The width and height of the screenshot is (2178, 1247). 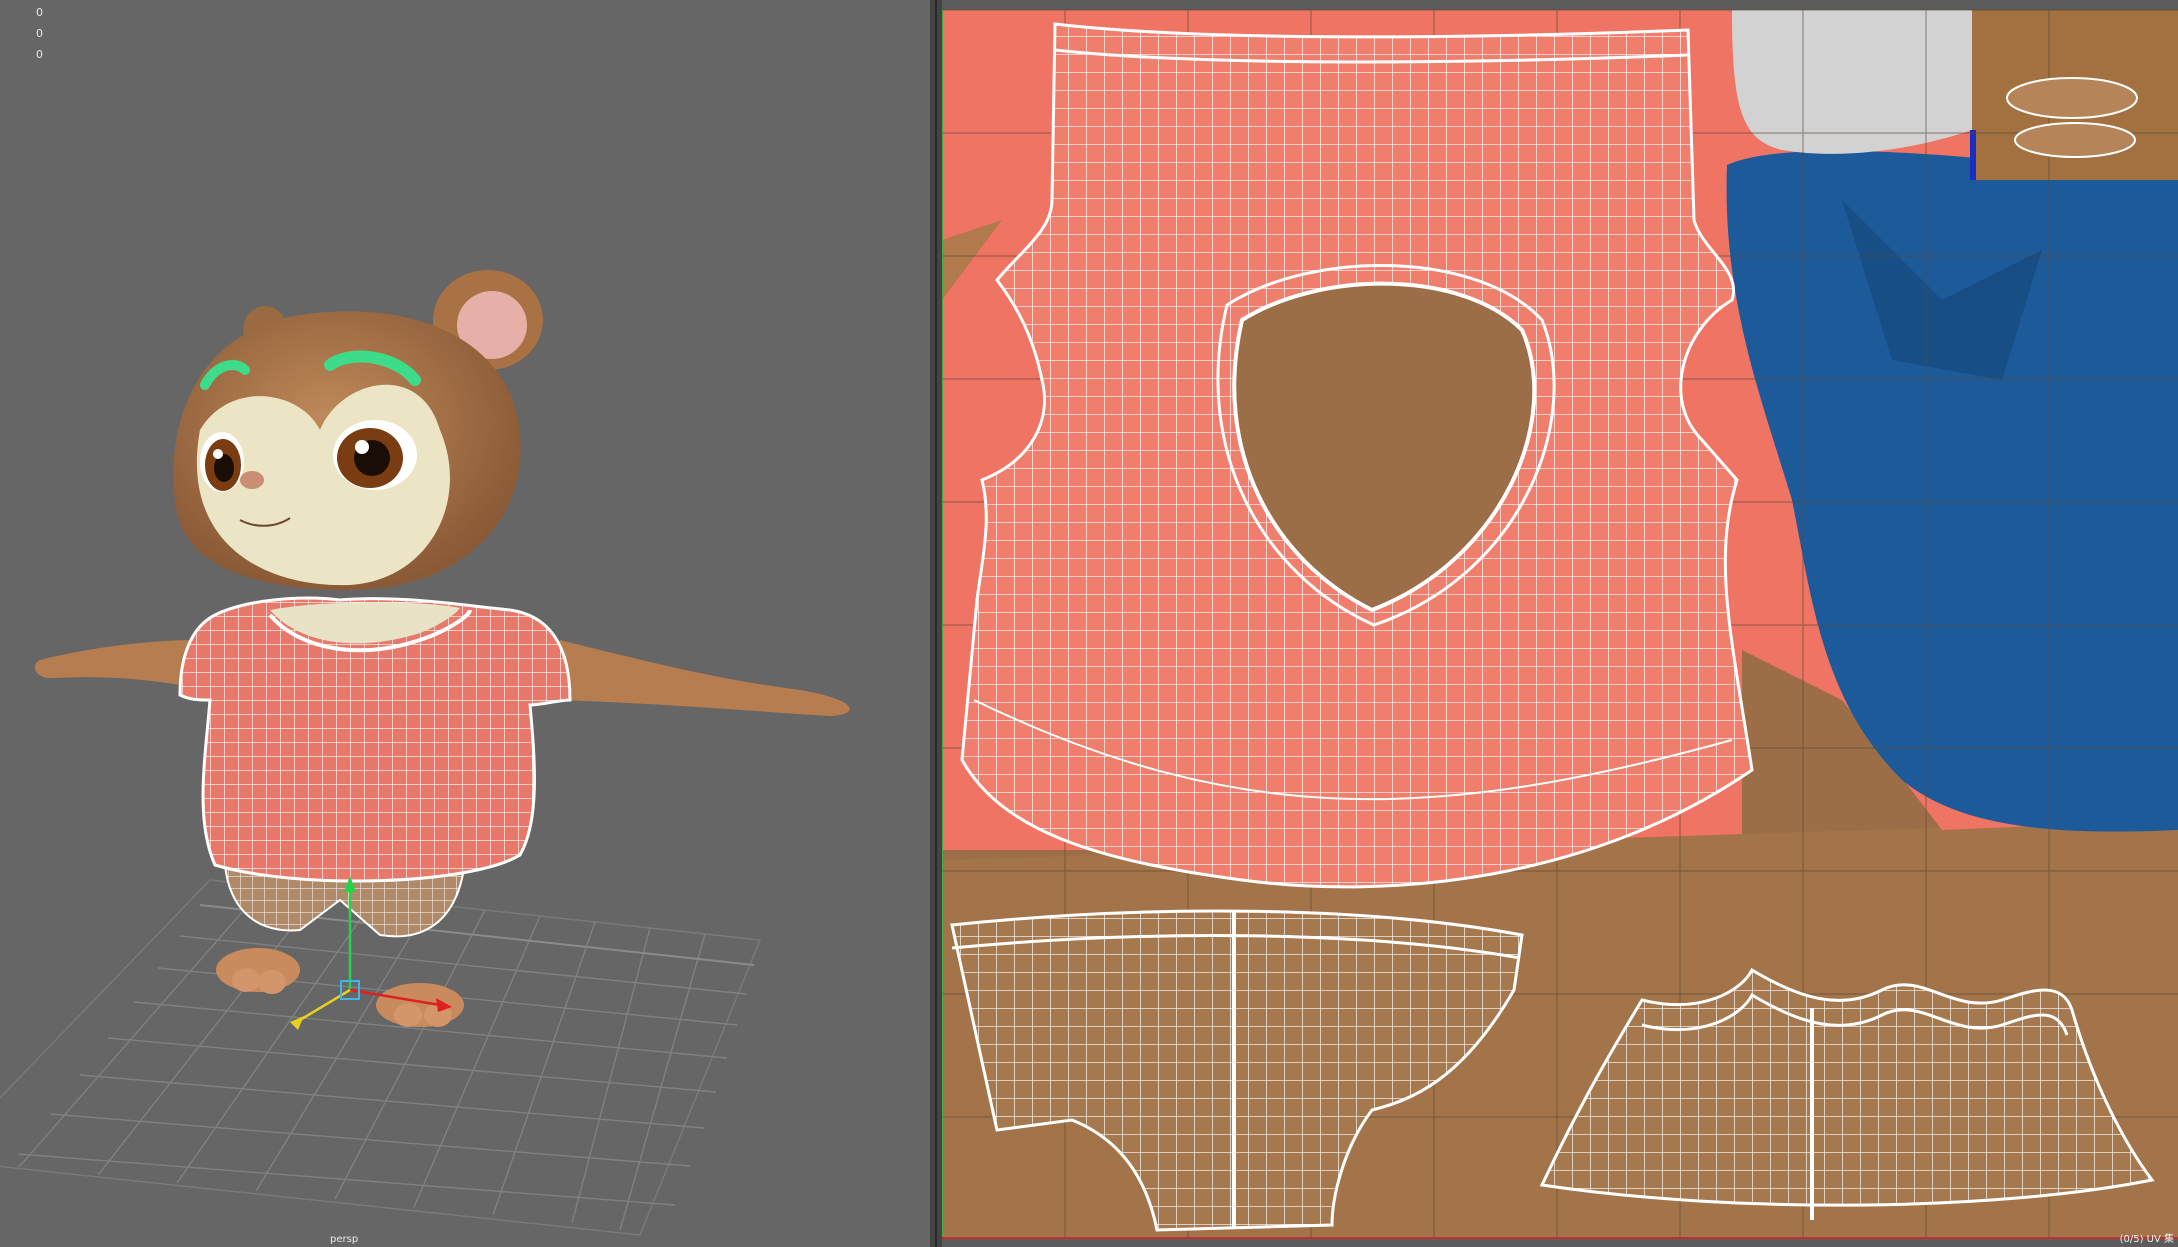 I want to click on uv-gray-shell, so click(x=1852, y=82).